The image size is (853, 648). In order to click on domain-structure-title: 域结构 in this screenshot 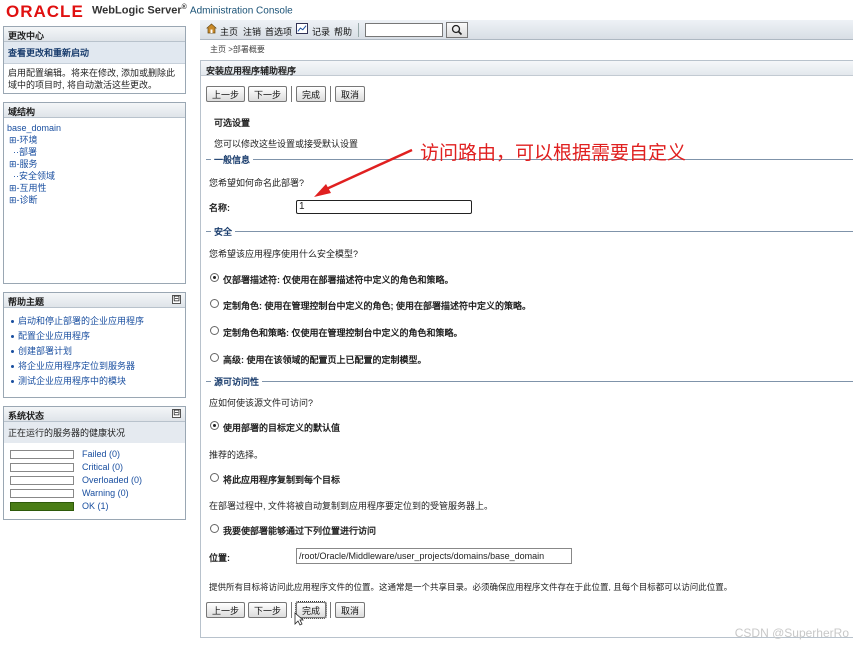, I will do `click(94, 110)`.